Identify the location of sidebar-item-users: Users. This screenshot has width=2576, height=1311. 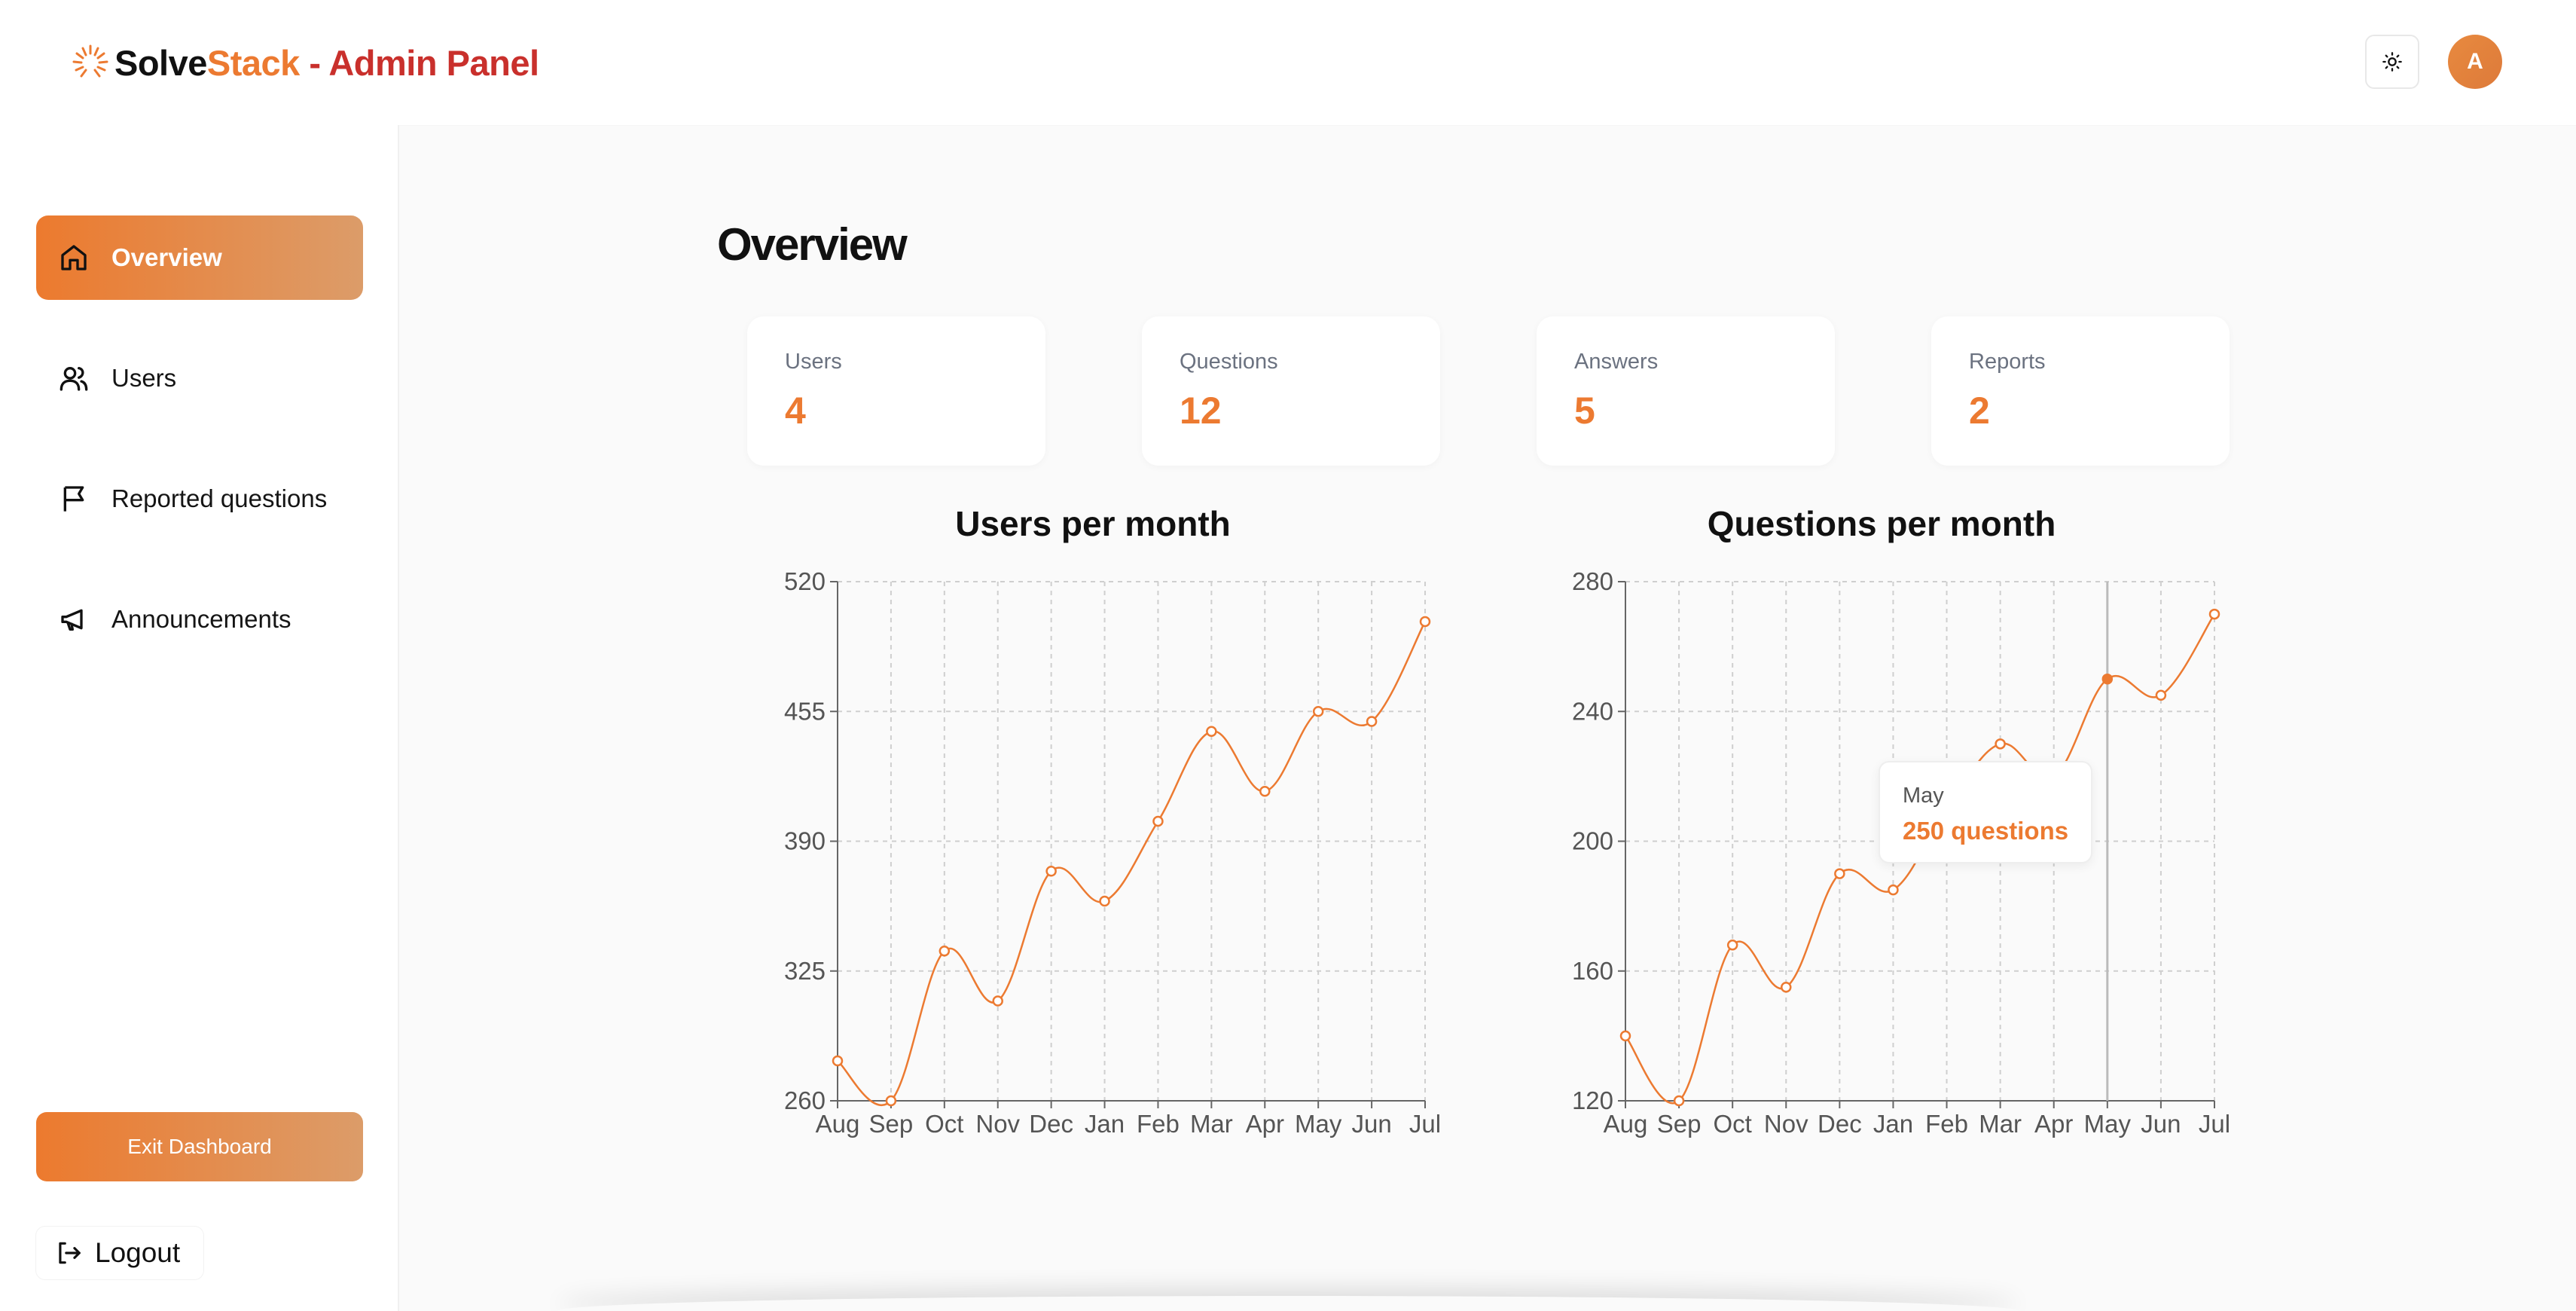
(200, 378).